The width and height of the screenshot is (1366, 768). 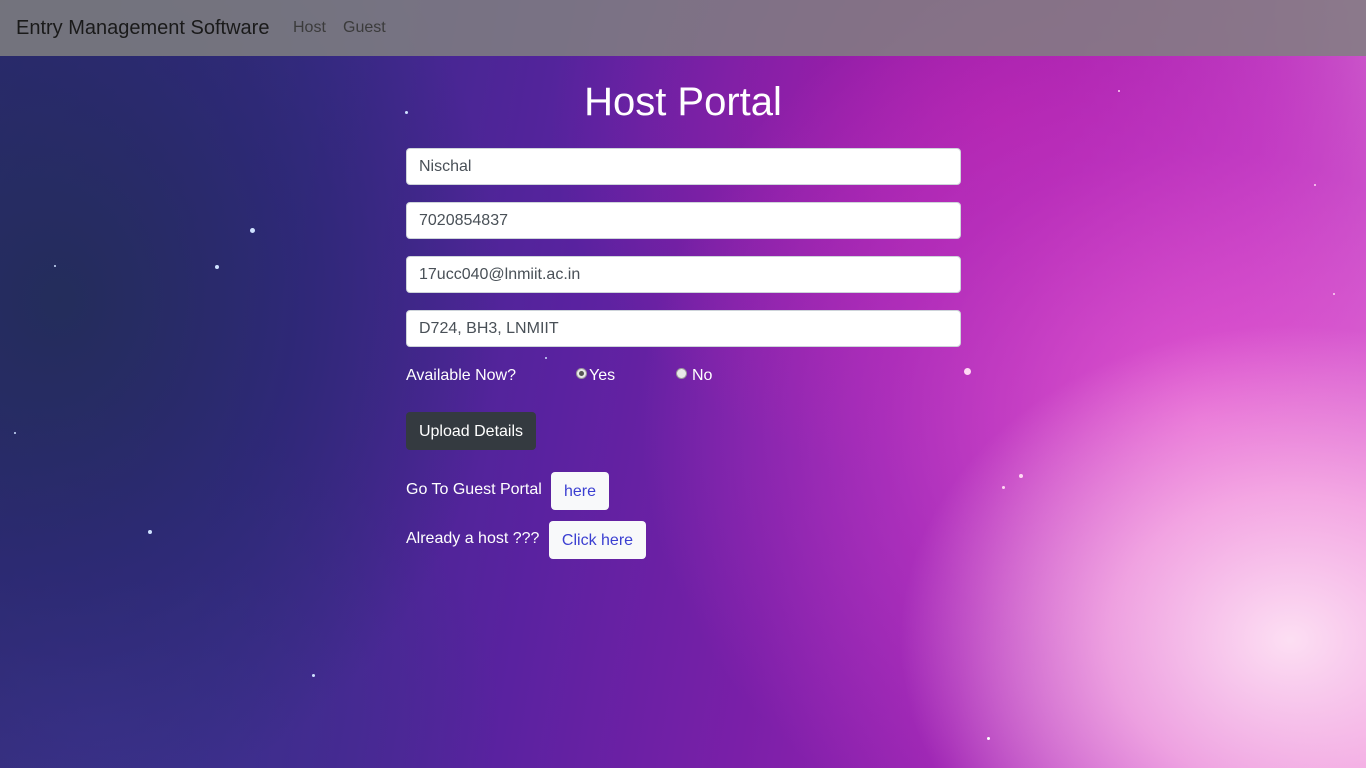 What do you see at coordinates (683, 274) in the screenshot?
I see `email-field` at bounding box center [683, 274].